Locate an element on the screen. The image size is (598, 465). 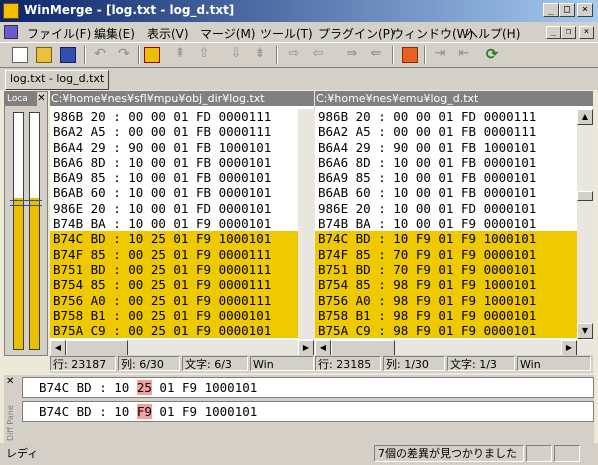
undo-icon: ↶ is located at coordinates (100, 55).